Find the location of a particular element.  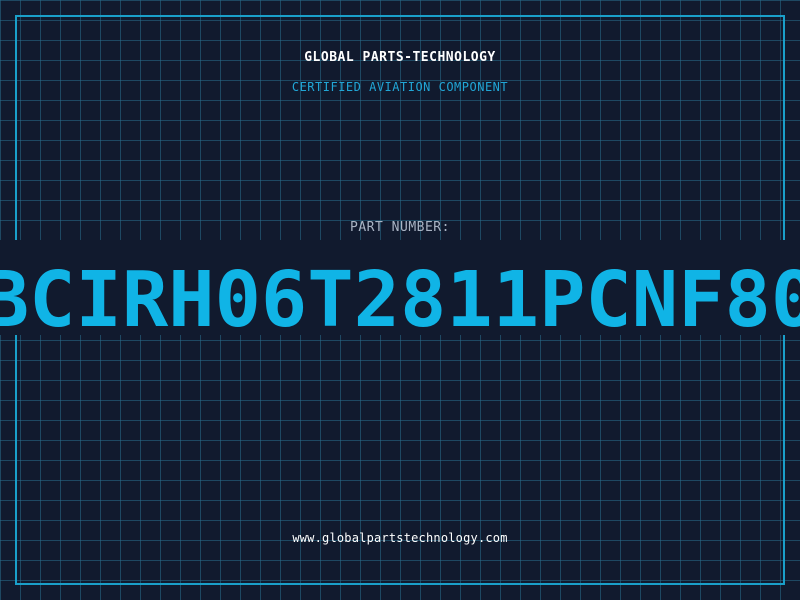

website-url: www.globalpartstechnology.com is located at coordinates (400, 538).